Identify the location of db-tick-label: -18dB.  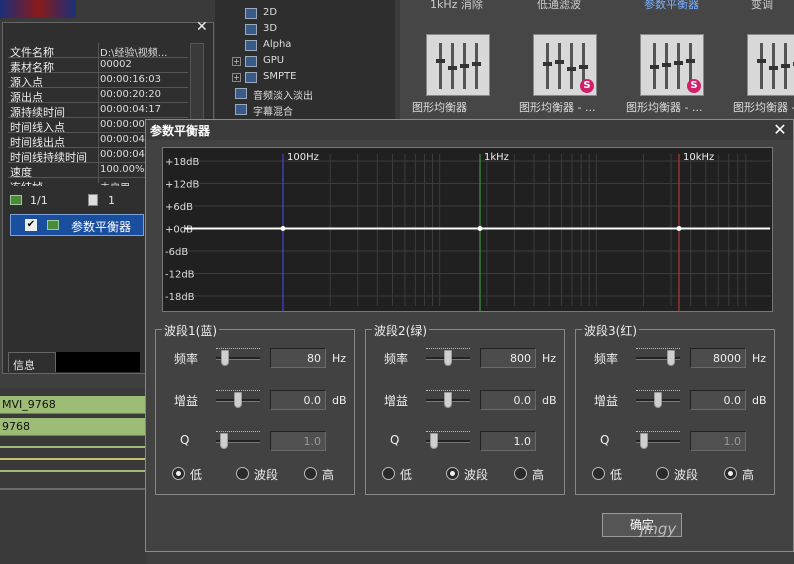
(180, 297).